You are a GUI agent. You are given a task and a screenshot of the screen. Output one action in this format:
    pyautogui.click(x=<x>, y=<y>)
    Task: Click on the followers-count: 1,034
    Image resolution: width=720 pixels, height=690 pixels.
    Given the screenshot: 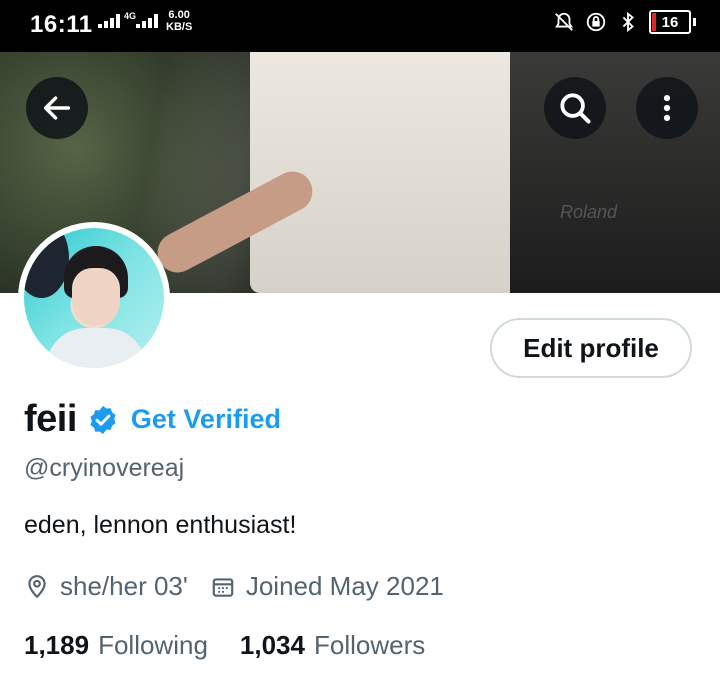 What is the action you would take?
    pyautogui.click(x=272, y=645)
    